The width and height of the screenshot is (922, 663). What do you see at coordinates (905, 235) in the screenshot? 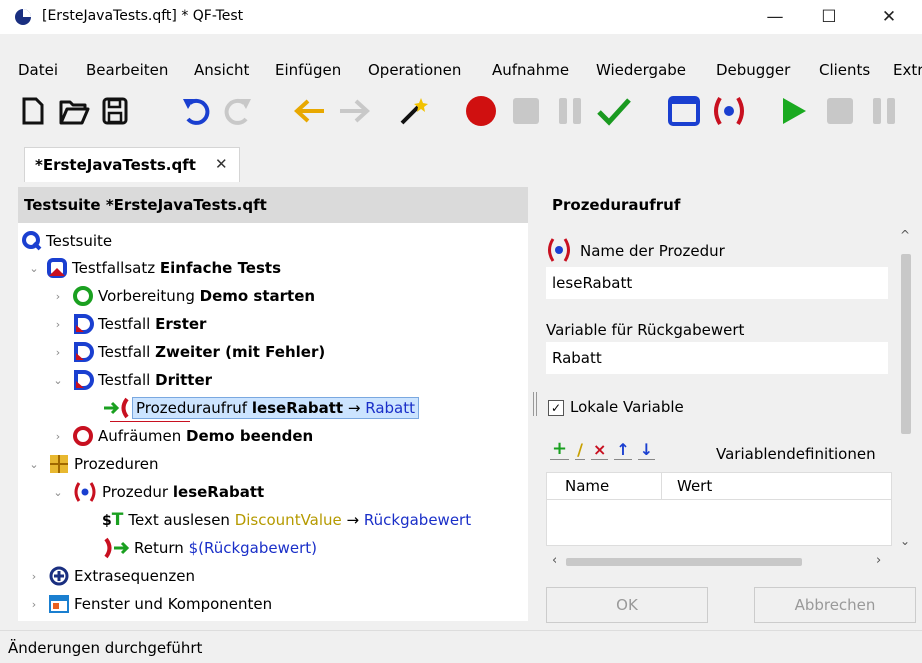
I see `scroll-up-icon: ^` at bounding box center [905, 235].